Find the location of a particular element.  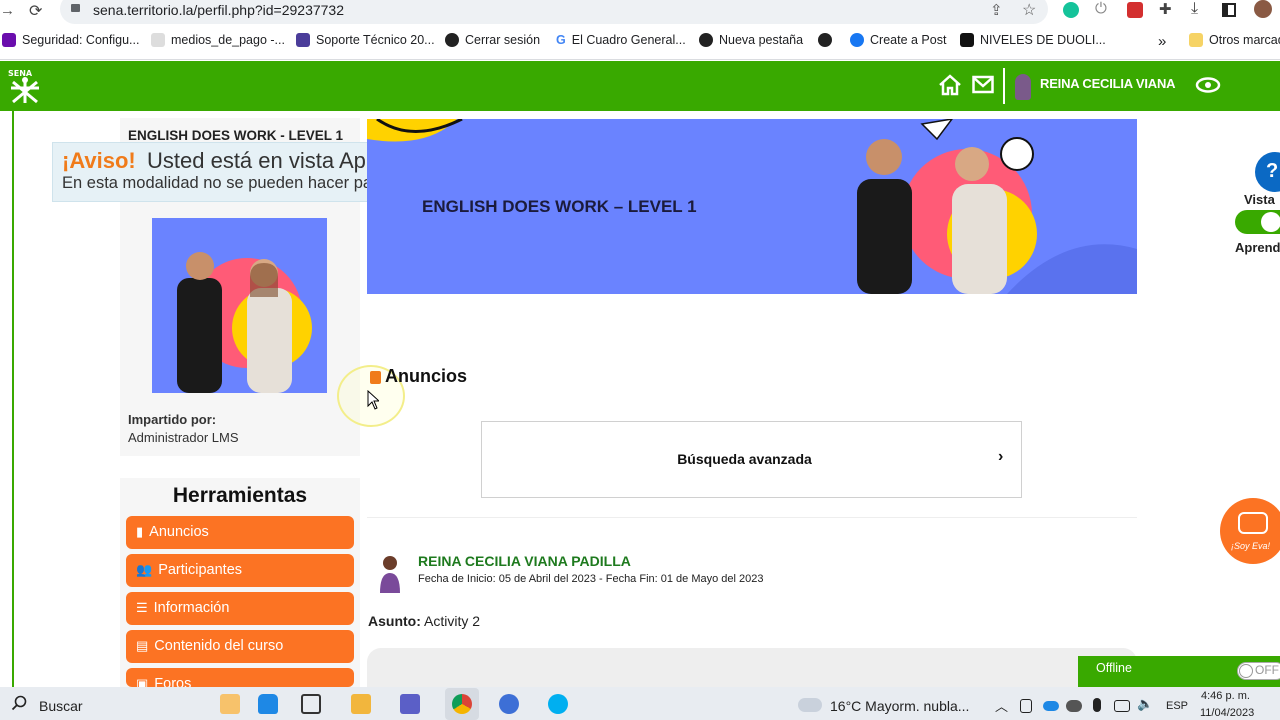

sena-logo: SENA is located at coordinates (25, 86).